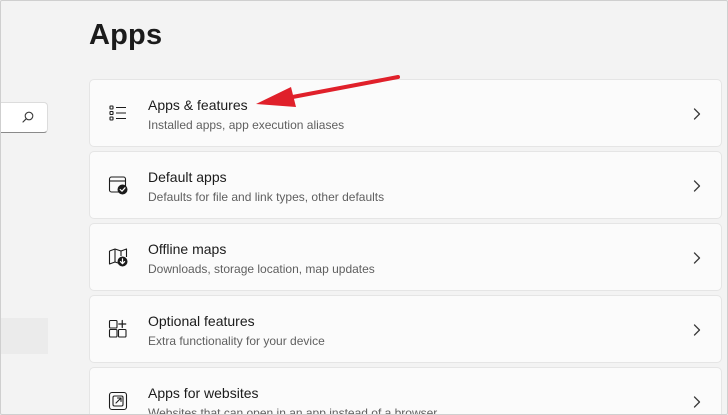 The width and height of the screenshot is (728, 415). What do you see at coordinates (117, 113) in the screenshot?
I see `apps-features-list-icon` at bounding box center [117, 113].